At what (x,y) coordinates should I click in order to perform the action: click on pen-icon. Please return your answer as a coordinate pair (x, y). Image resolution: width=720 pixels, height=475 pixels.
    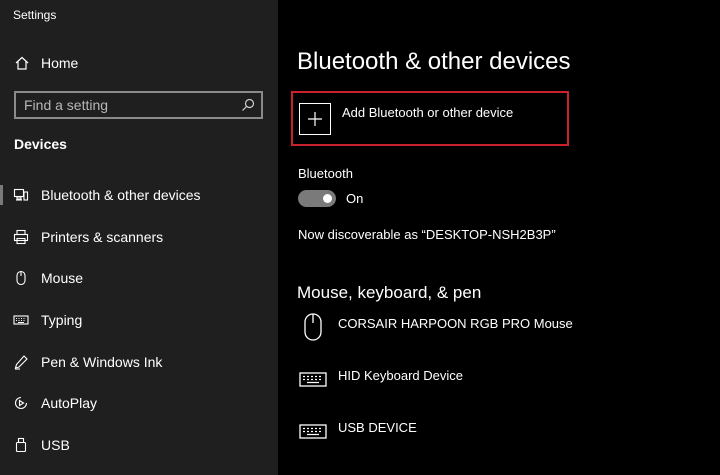
    Looking at the image, I should click on (21, 362).